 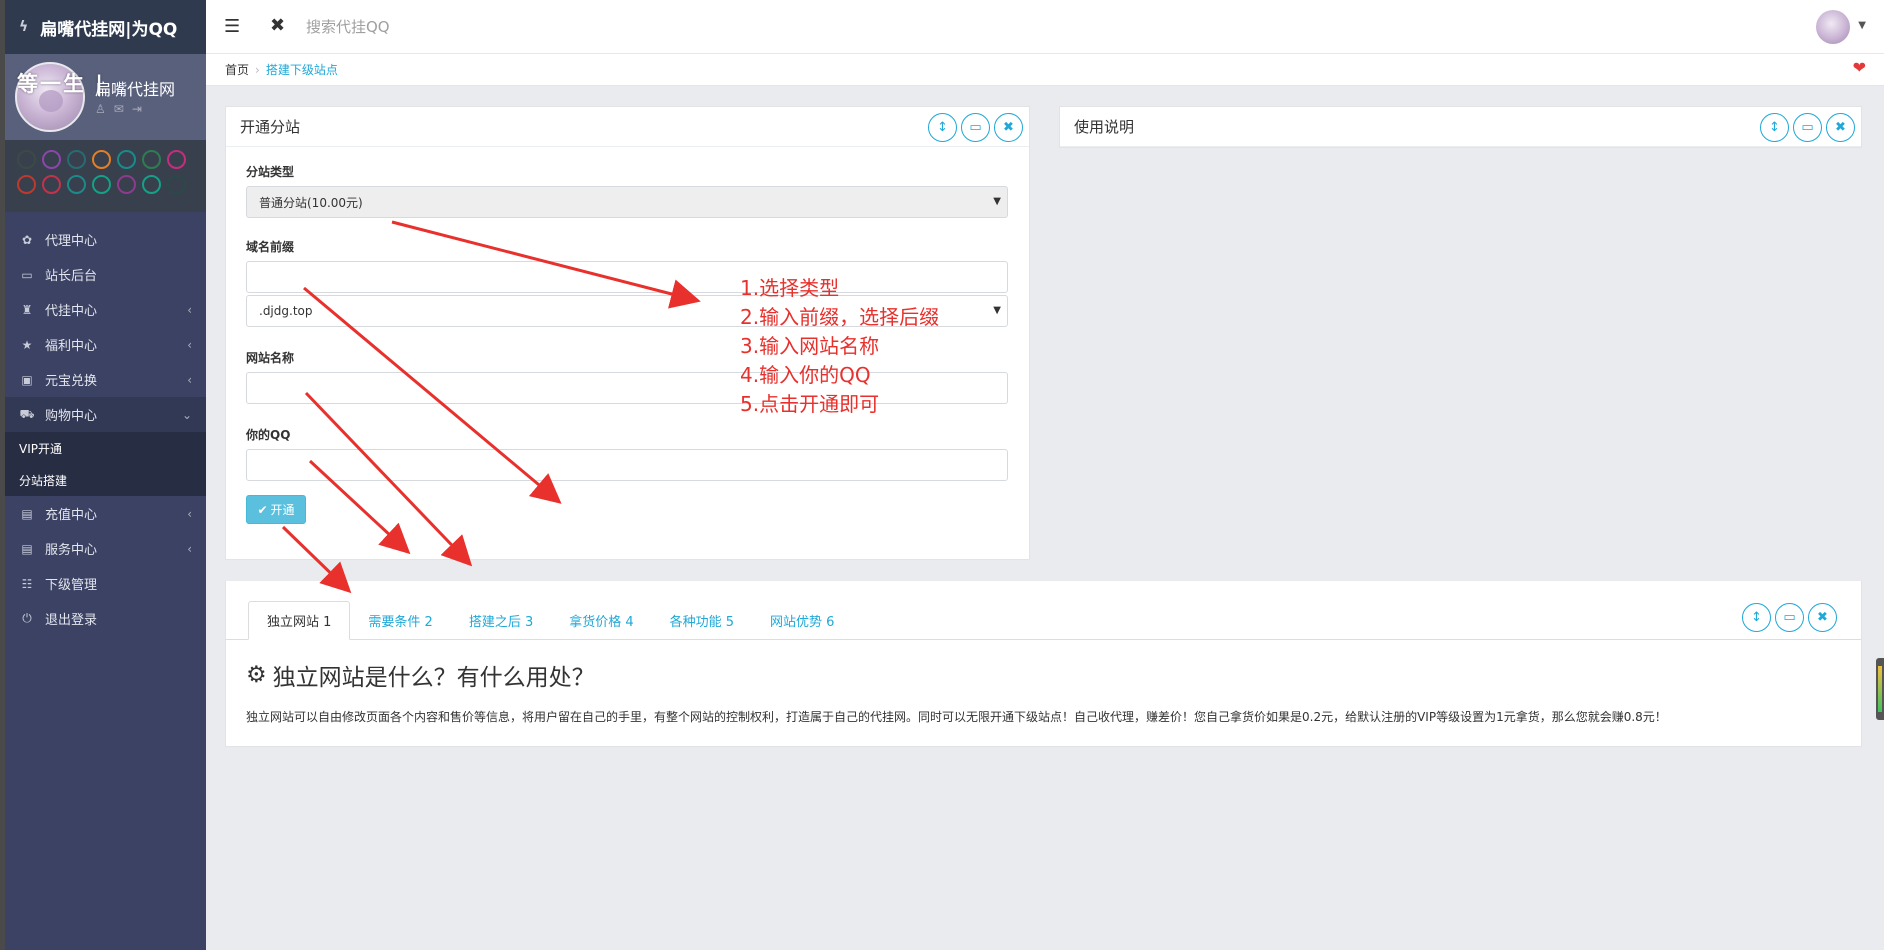 What do you see at coordinates (105, 618) in the screenshot?
I see `menu-item-logout: ⏻ 退出登录` at bounding box center [105, 618].